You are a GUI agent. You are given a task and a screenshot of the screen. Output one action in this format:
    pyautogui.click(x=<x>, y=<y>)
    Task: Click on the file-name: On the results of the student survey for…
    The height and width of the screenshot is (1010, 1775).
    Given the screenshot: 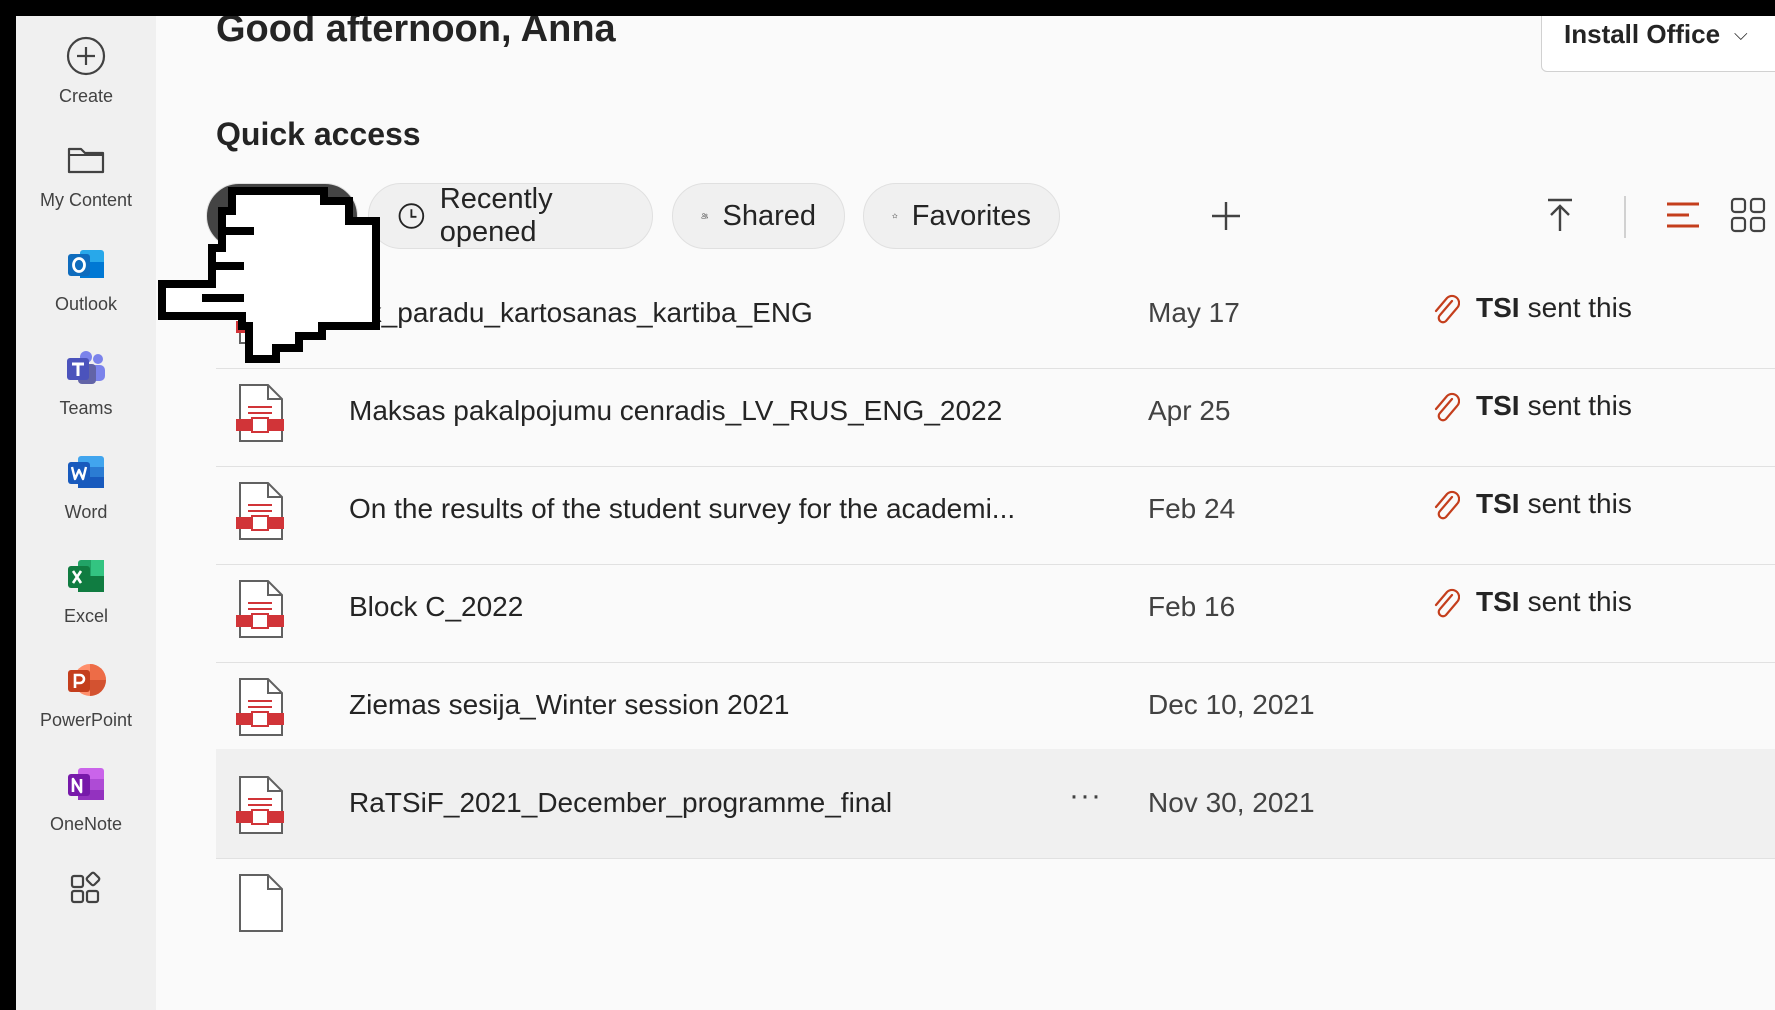 What is the action you would take?
    pyautogui.click(x=682, y=508)
    